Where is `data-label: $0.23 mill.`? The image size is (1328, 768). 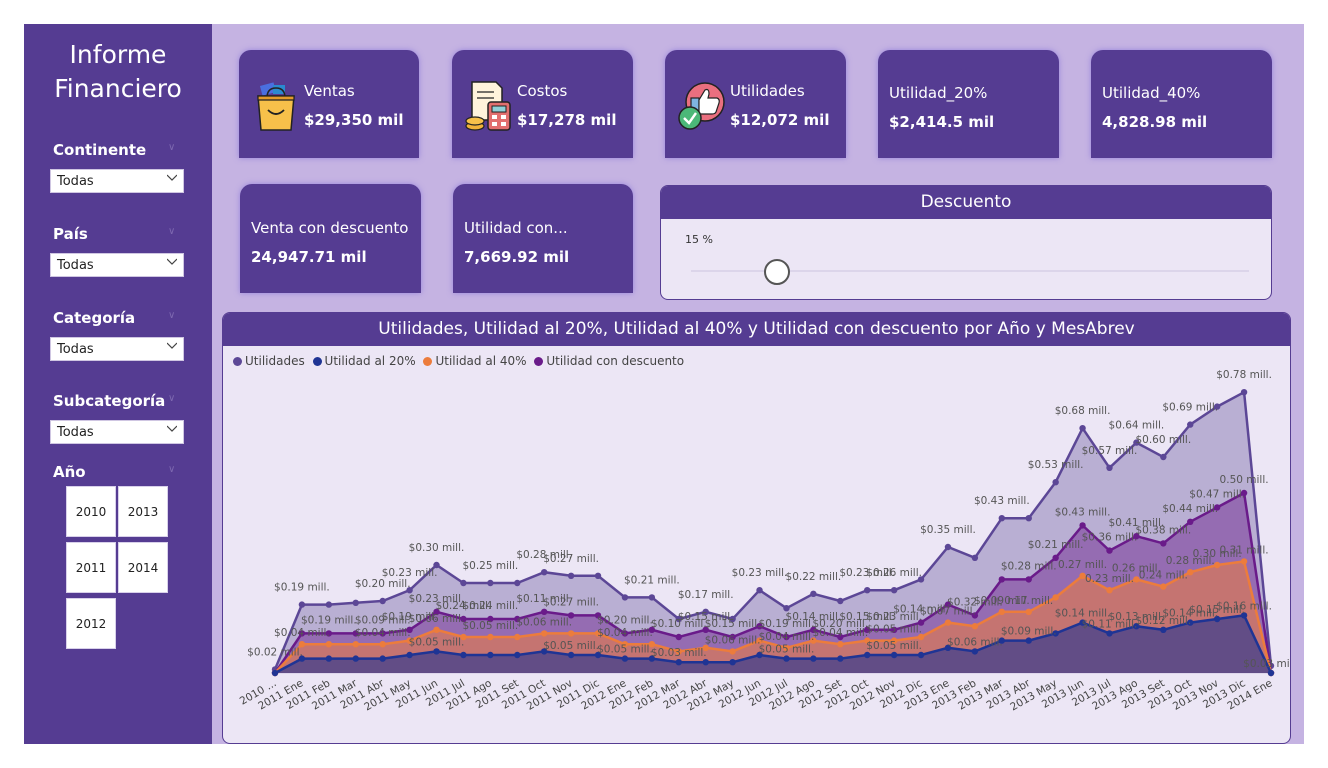
data-label: $0.23 mill. is located at coordinates (760, 573).